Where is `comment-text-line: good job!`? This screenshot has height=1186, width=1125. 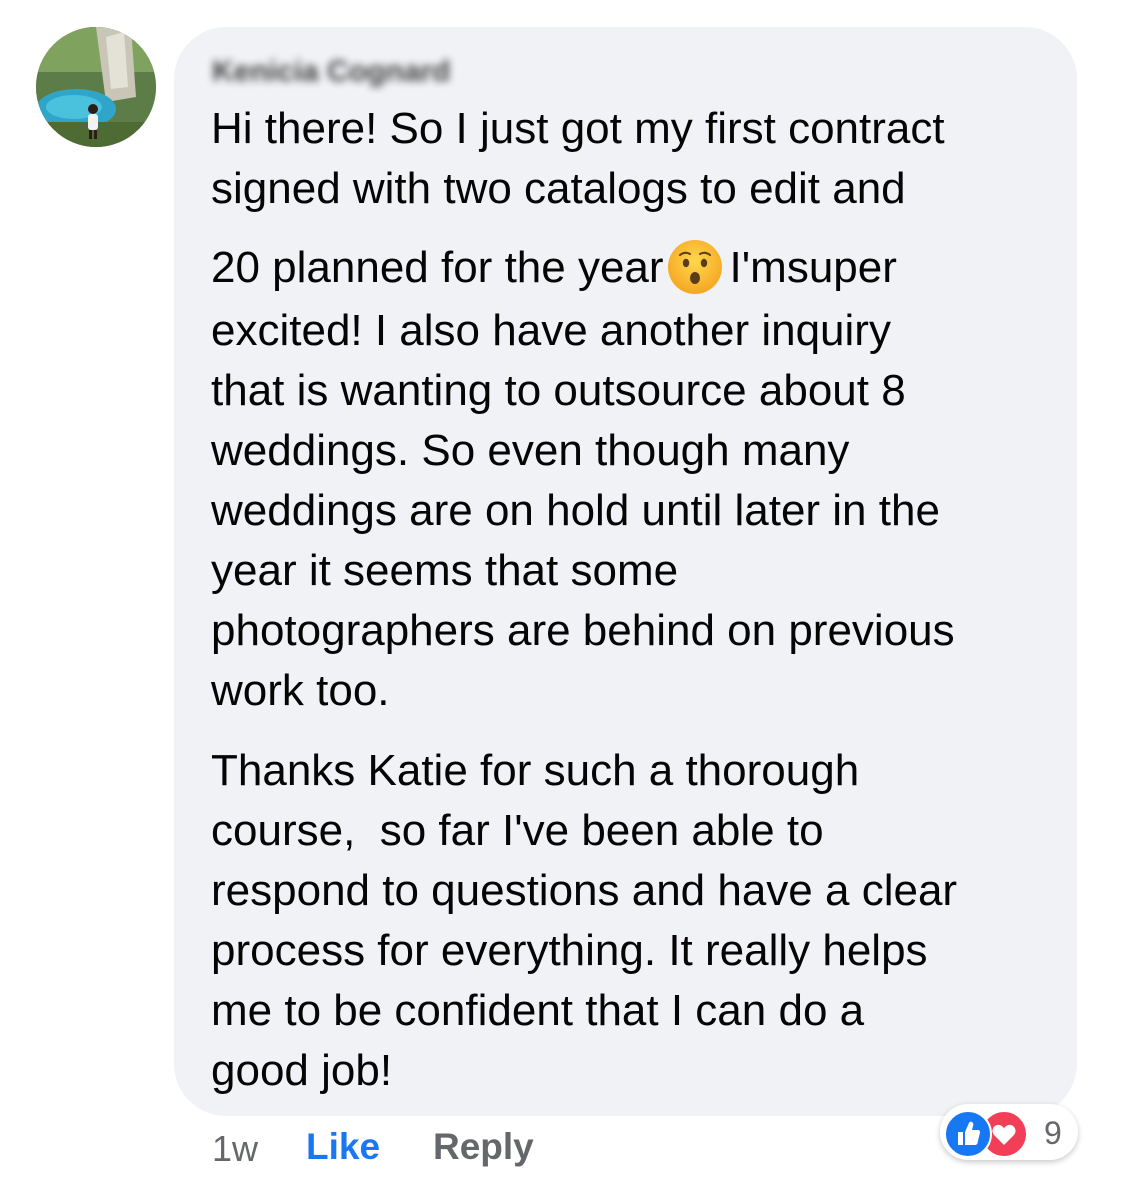
comment-text-line: good job! is located at coordinates (302, 1070).